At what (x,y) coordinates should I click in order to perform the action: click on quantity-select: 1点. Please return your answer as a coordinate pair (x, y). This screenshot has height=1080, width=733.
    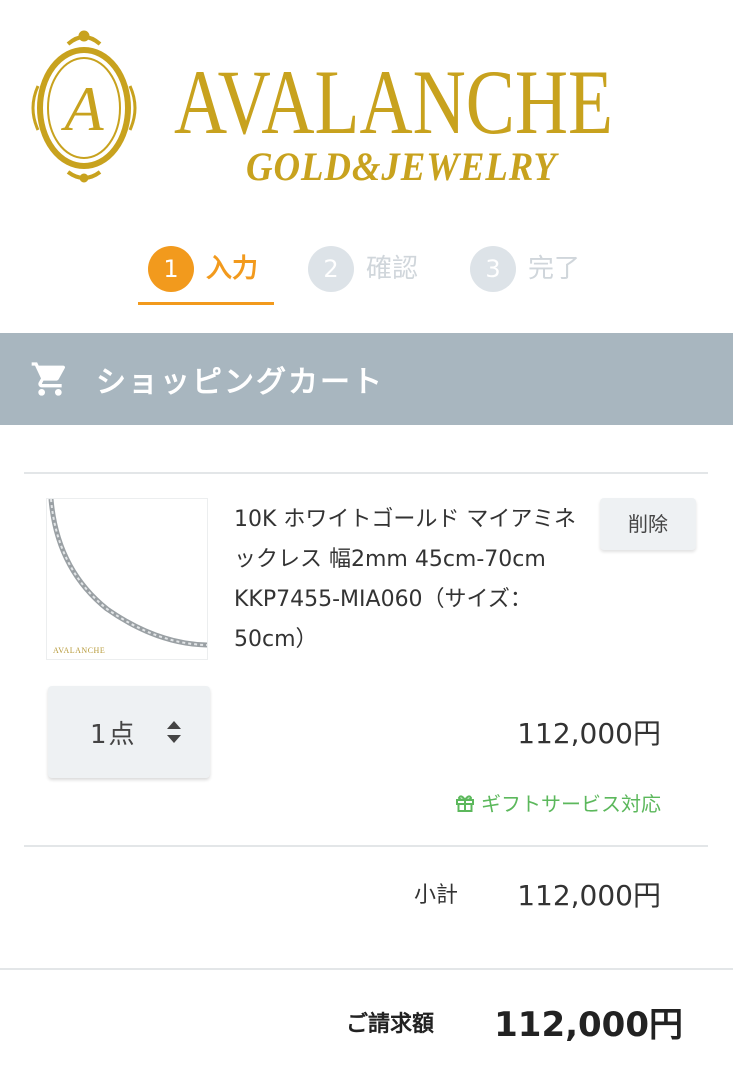
    Looking at the image, I should click on (129, 732).